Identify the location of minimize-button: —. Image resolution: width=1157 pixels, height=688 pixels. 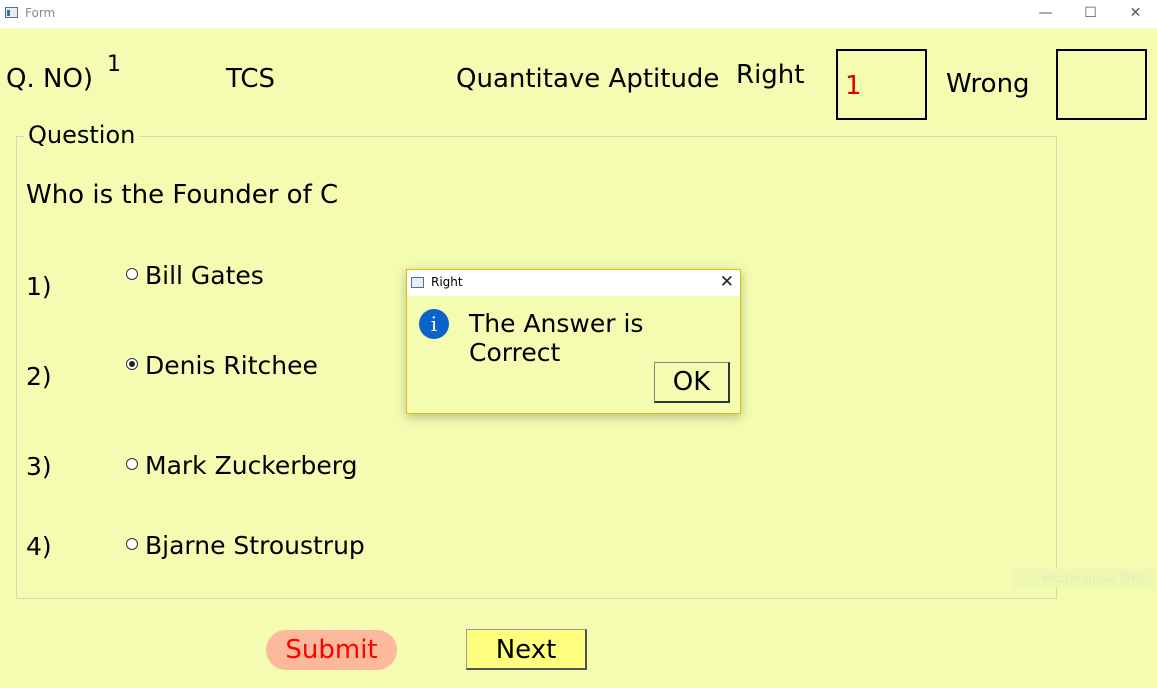
(1045, 14).